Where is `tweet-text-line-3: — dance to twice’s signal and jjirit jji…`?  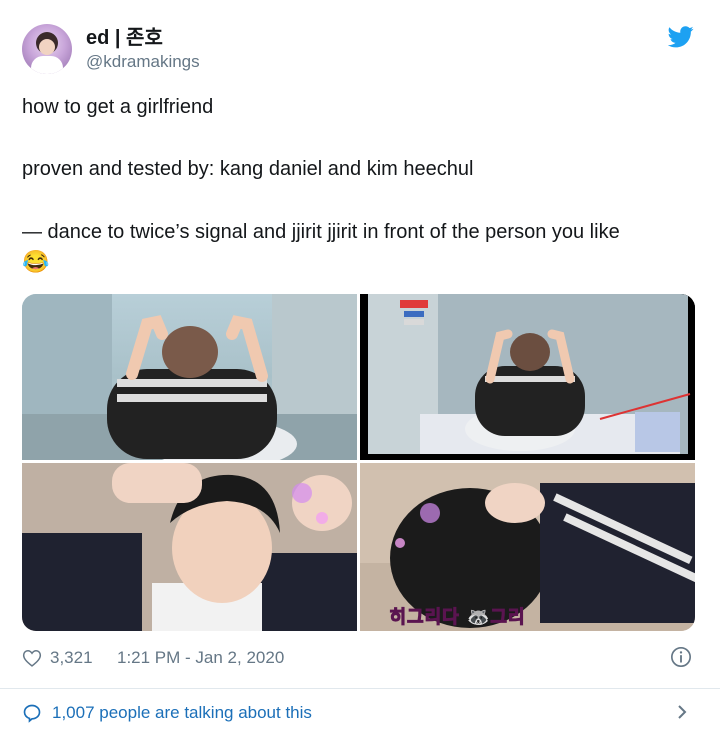
tweet-text-line-3: — dance to twice’s signal and jjirit jji… is located at coordinates (321, 232).